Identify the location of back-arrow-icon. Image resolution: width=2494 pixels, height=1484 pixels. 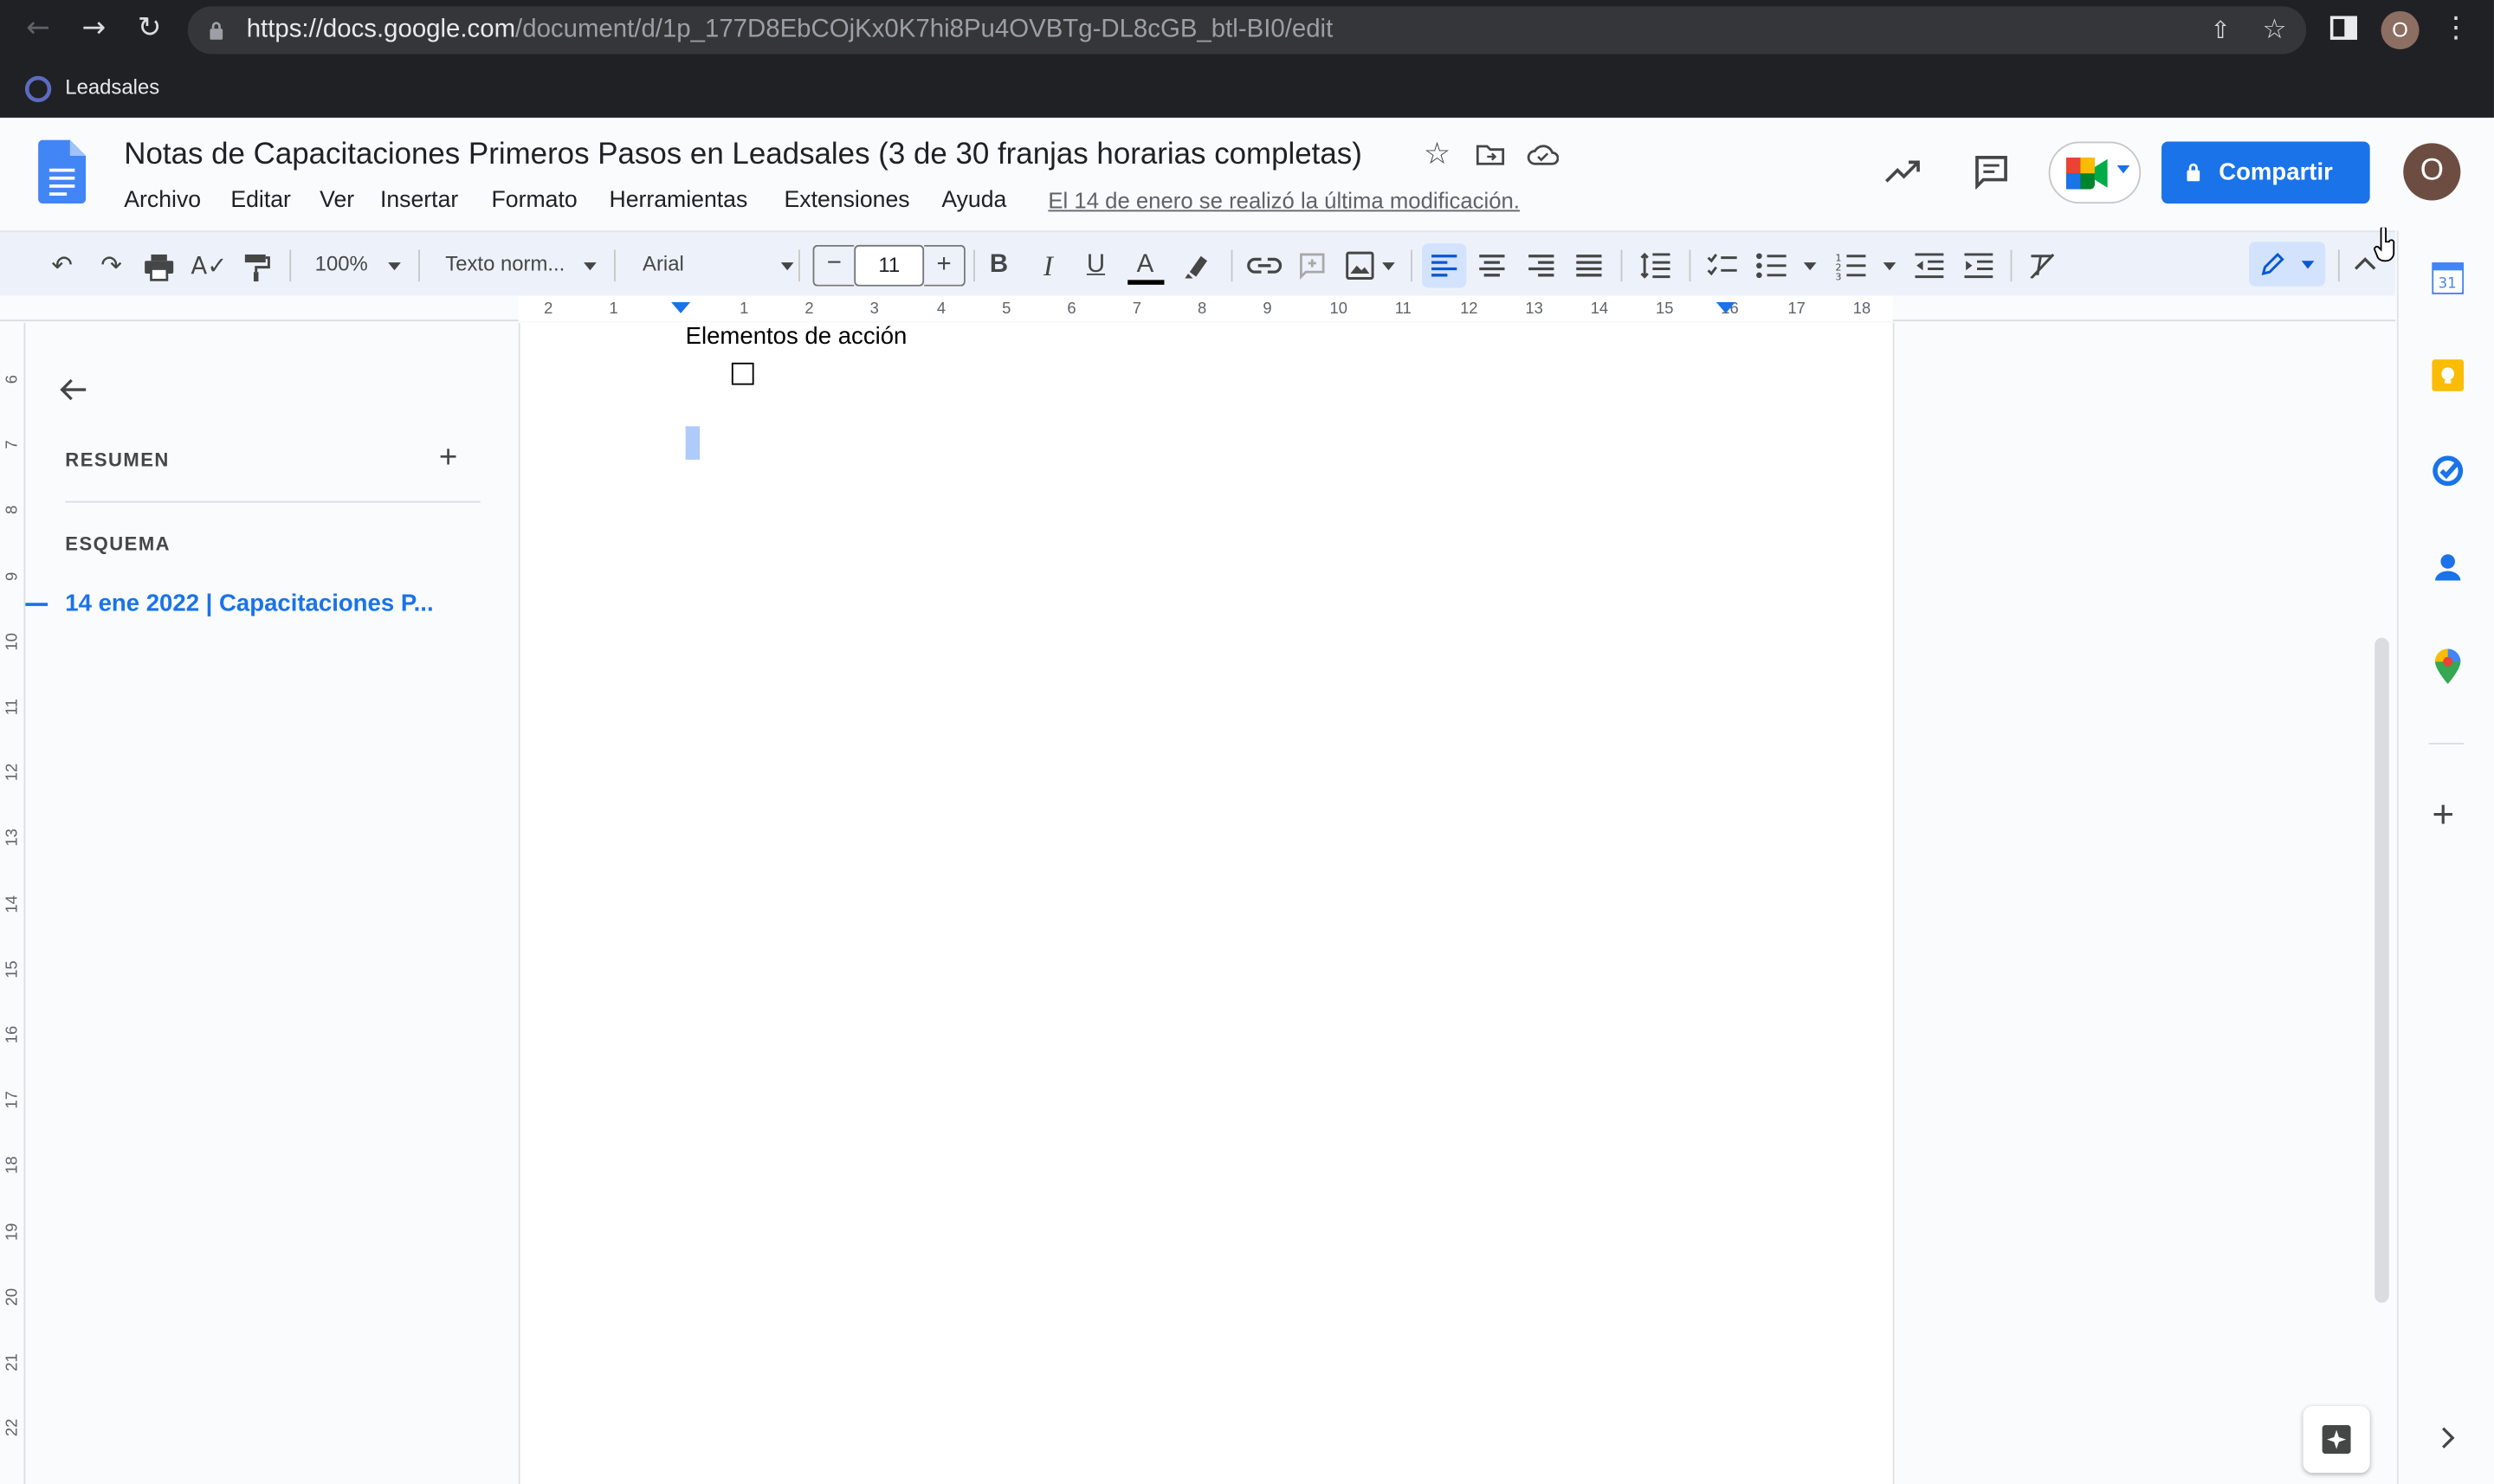
(73, 389).